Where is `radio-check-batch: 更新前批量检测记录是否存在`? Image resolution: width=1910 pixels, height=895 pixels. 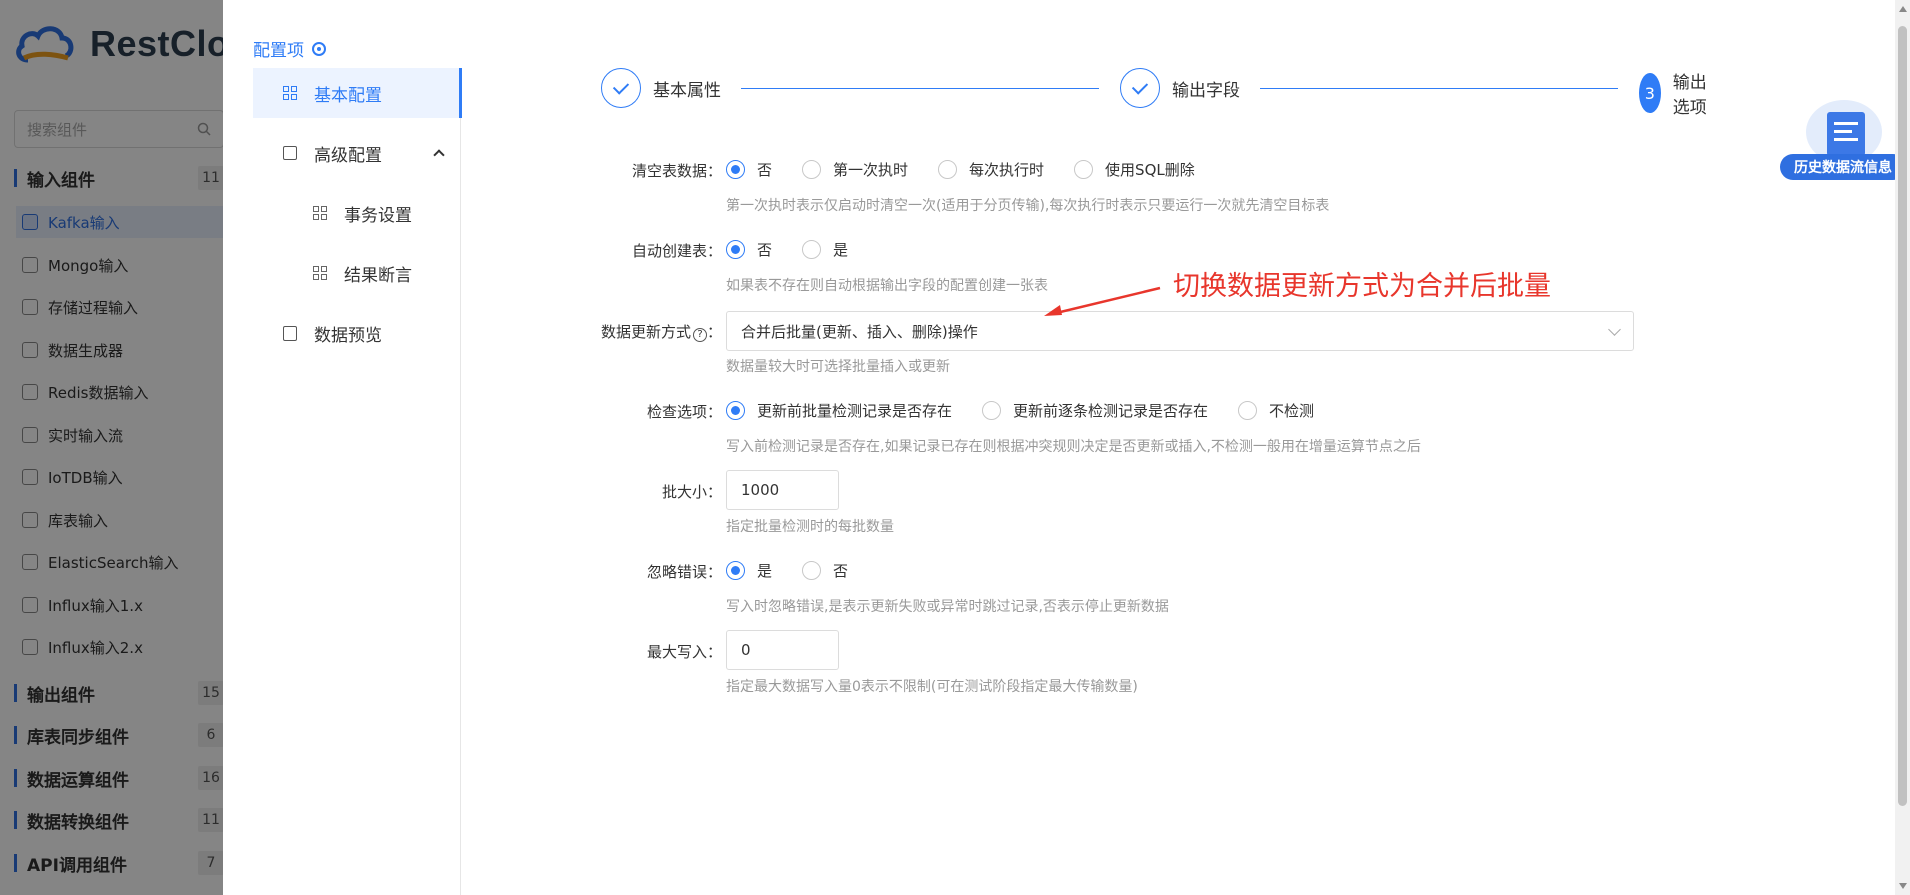
radio-check-batch: 更新前批量检测记录是否存在 is located at coordinates (839, 410).